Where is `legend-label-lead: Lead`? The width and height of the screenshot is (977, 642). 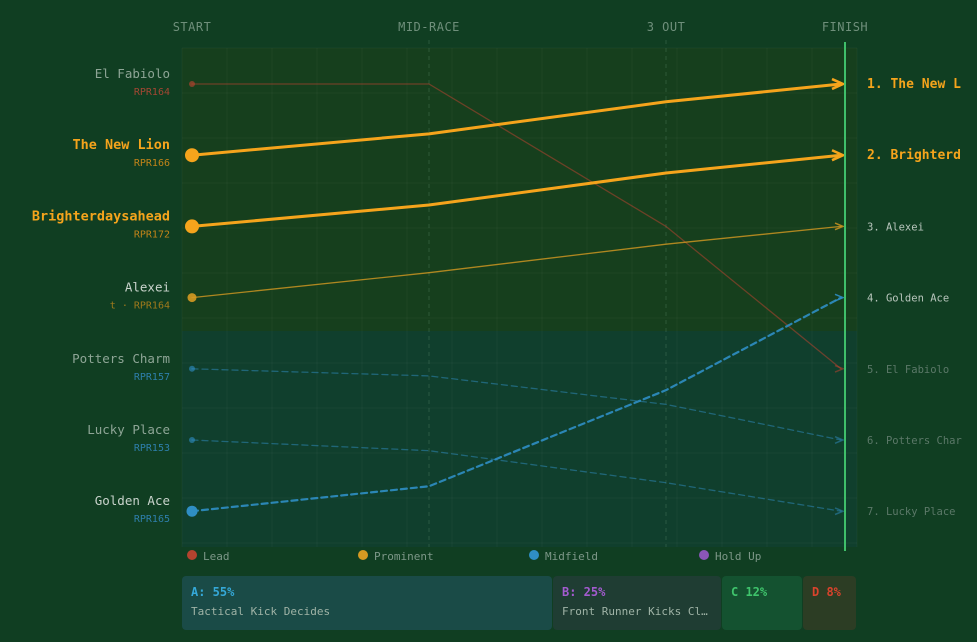 legend-label-lead: Lead is located at coordinates (216, 556).